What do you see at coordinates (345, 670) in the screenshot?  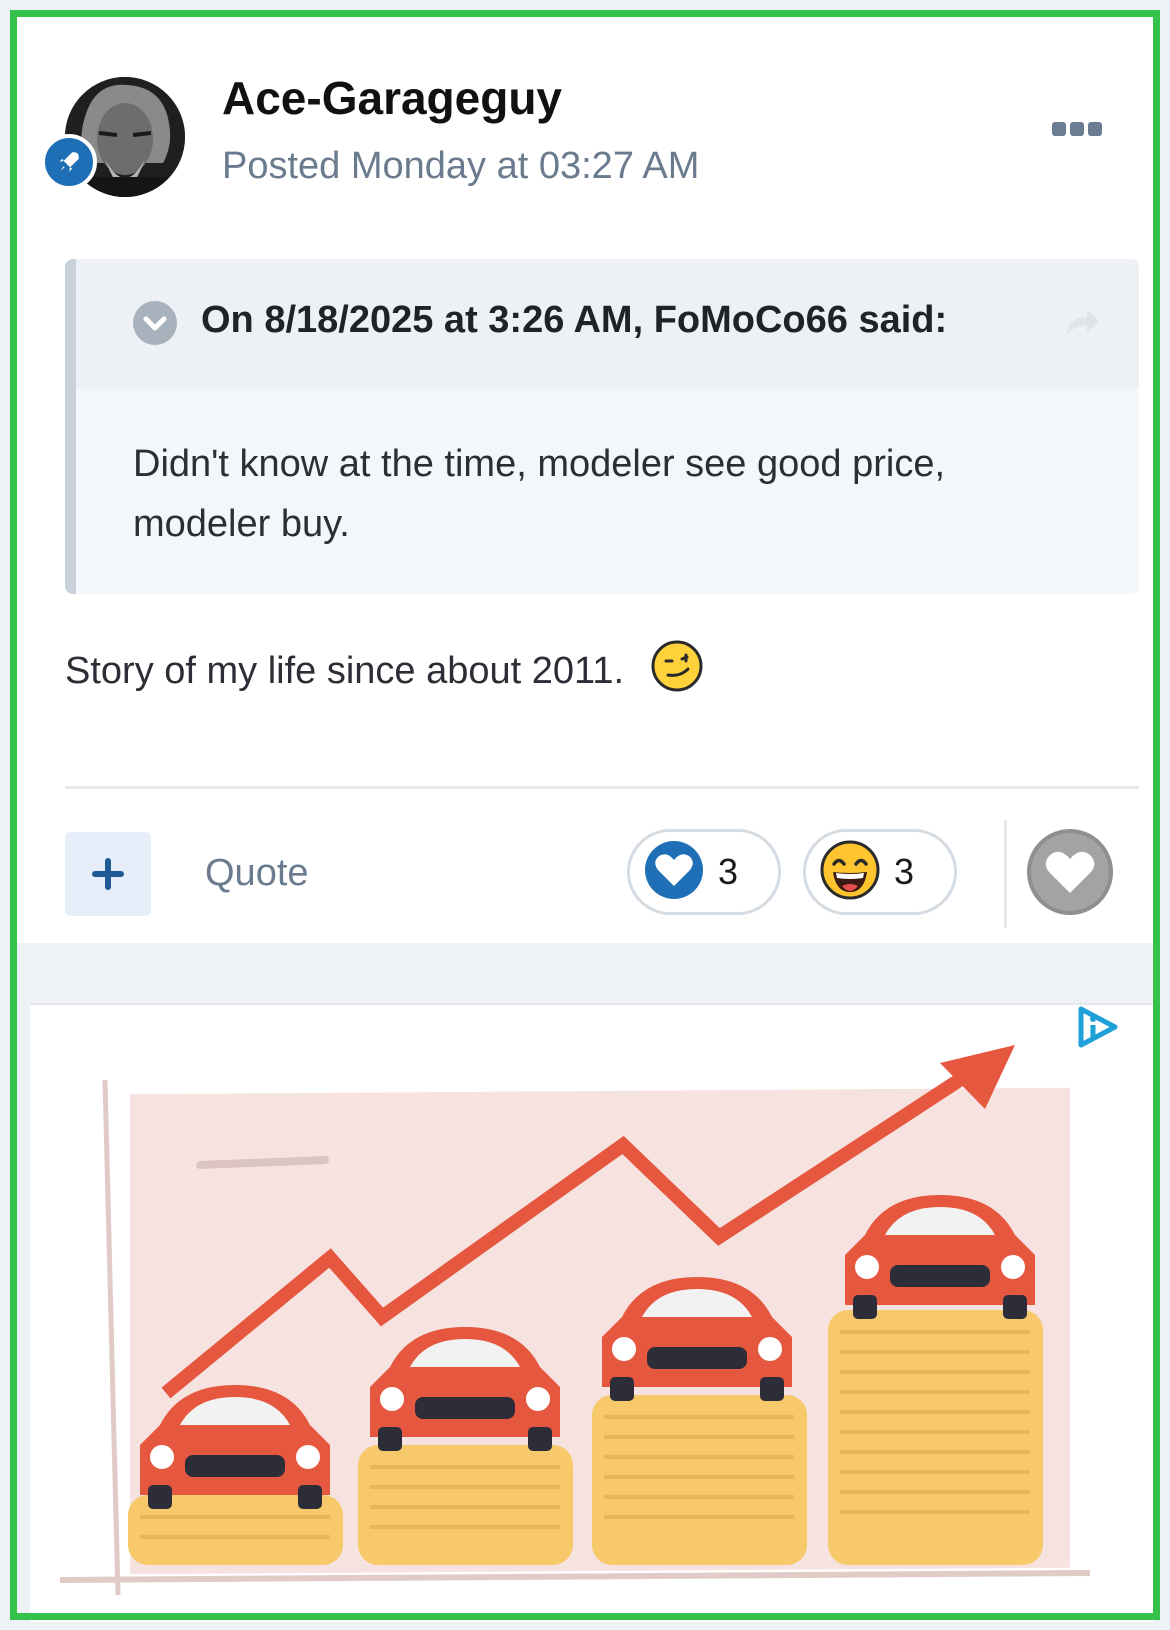 I see `post-text: Story of my life since about 2011.` at bounding box center [345, 670].